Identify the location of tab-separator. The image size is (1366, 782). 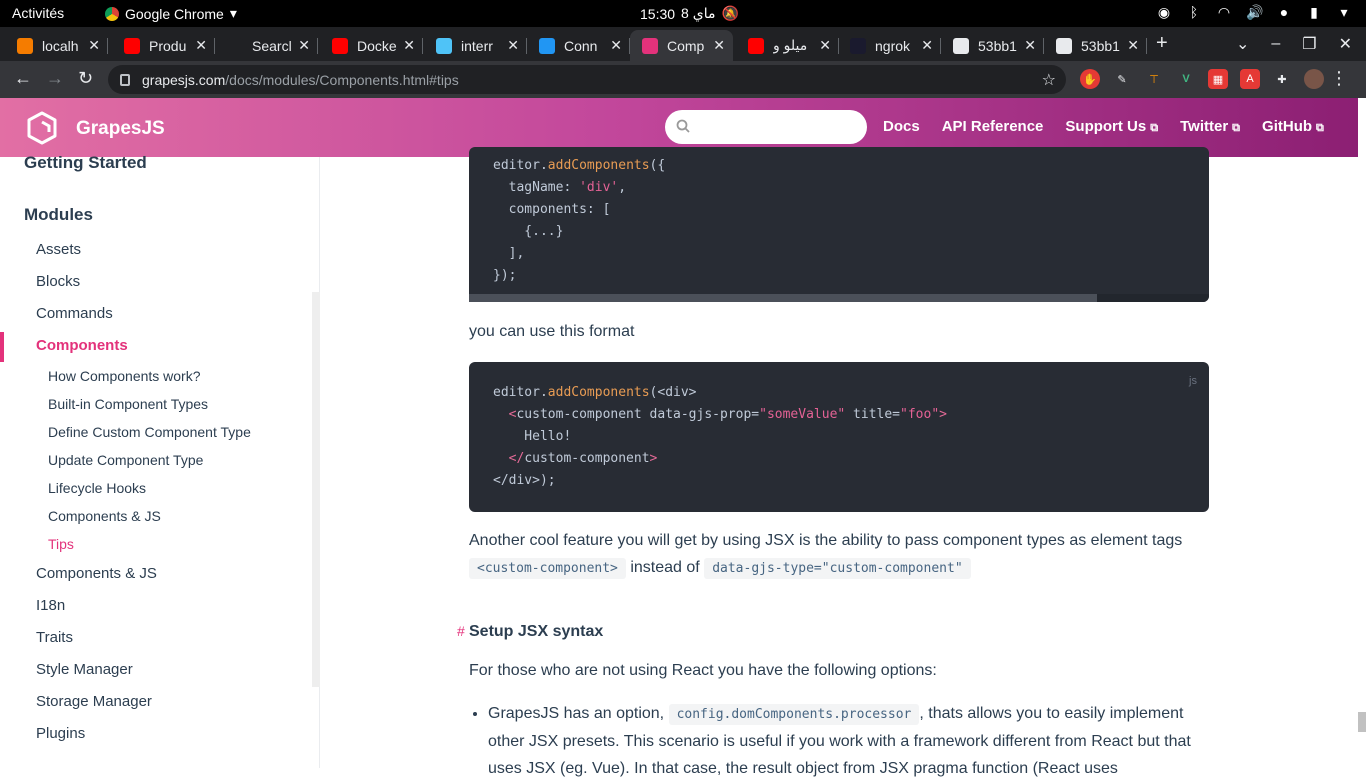
(422, 46).